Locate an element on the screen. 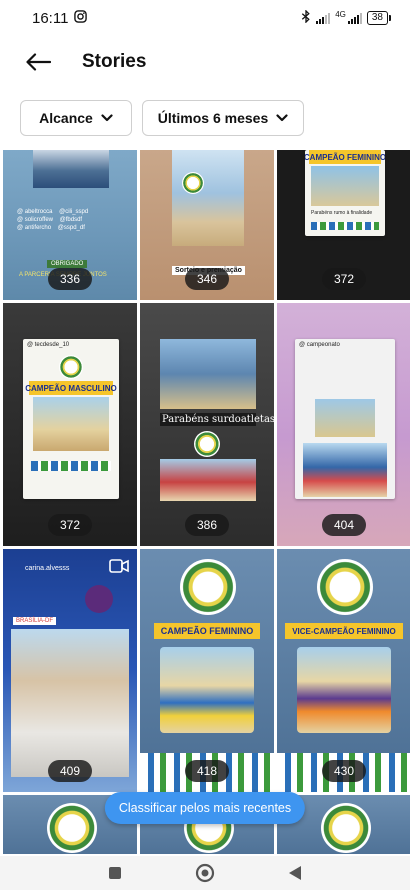 The image size is (410, 890). home-button is located at coordinates (205, 873).